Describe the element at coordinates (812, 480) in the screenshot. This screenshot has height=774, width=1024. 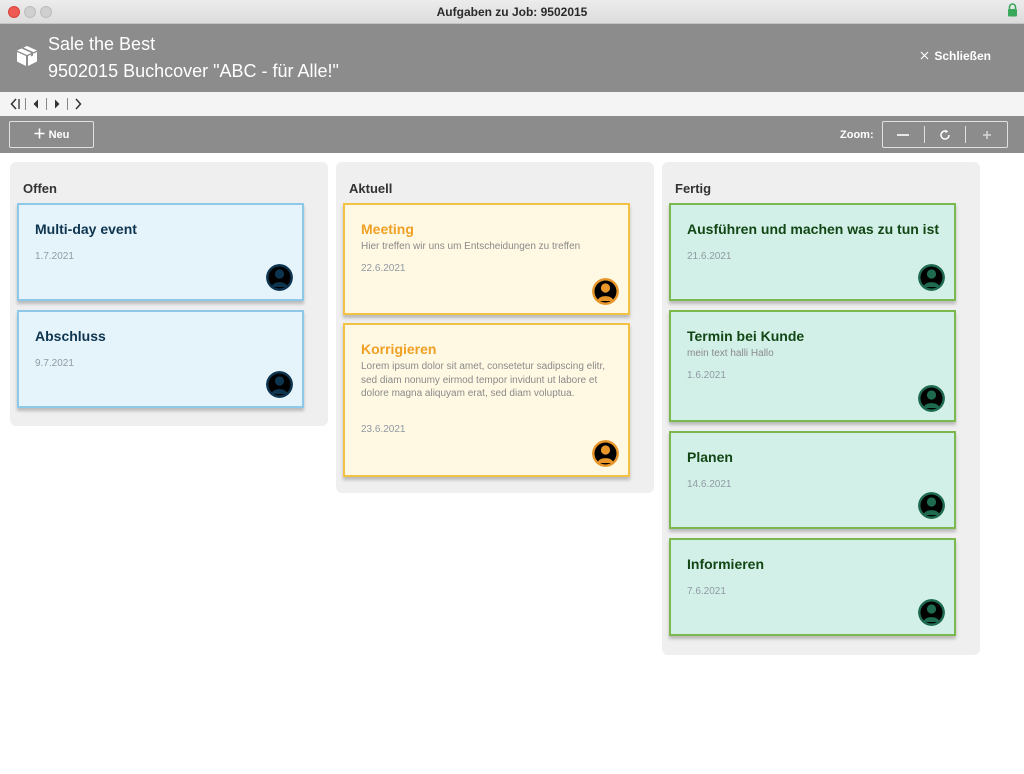
I see `task-card: Planen 14.6.2021` at that location.